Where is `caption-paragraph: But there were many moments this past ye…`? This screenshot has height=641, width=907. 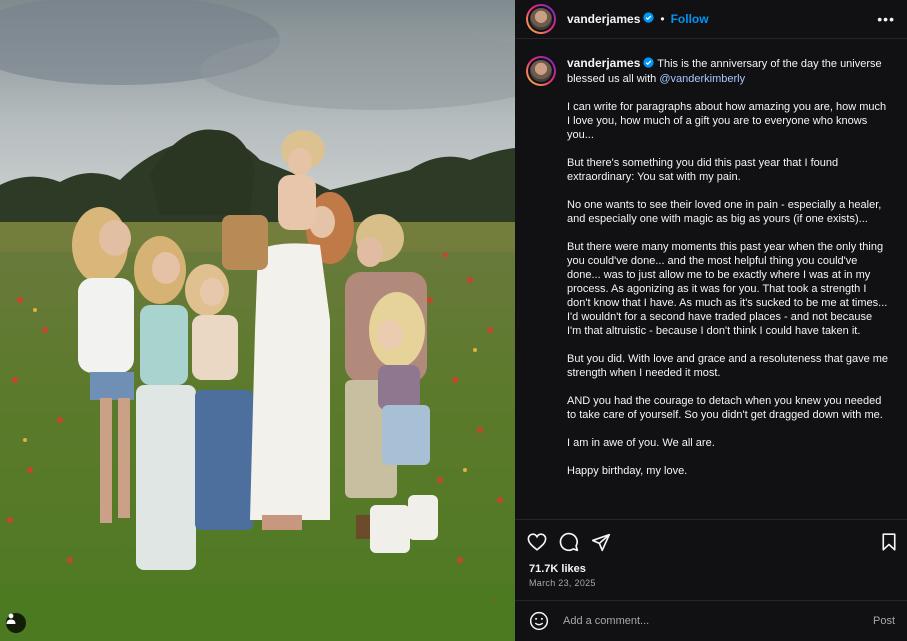
caption-paragraph: But there were many moments this past ye… is located at coordinates (727, 288).